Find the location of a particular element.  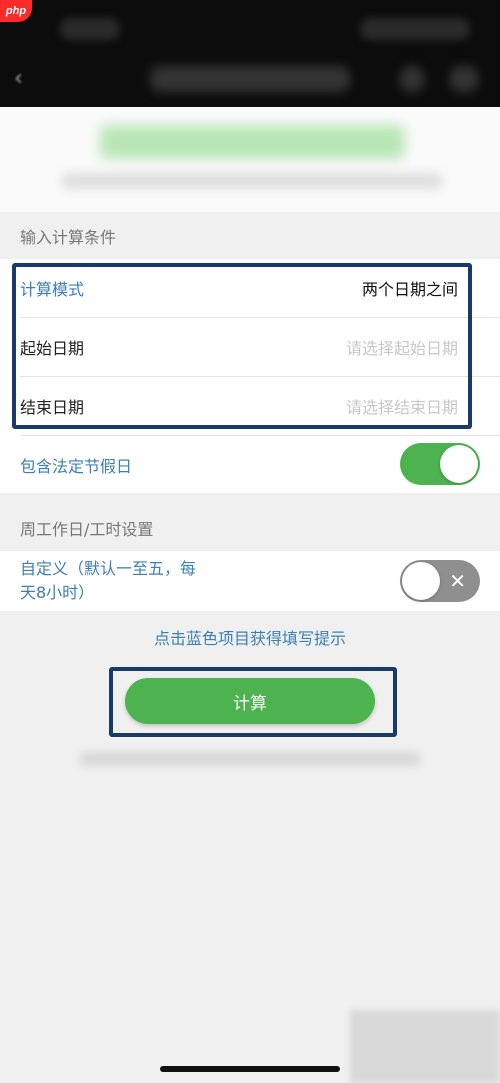

holidays-toggle is located at coordinates (440, 464).